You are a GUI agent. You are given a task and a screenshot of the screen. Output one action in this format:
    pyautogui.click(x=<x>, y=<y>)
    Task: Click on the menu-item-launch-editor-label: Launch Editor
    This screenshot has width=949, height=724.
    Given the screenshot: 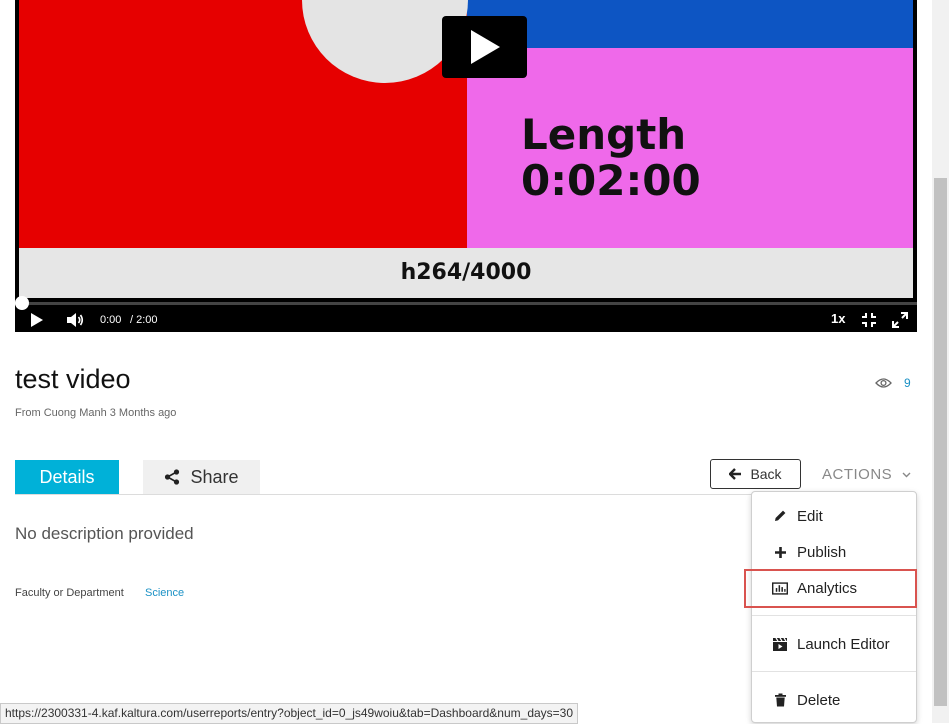 What is the action you would take?
    pyautogui.click(x=843, y=644)
    